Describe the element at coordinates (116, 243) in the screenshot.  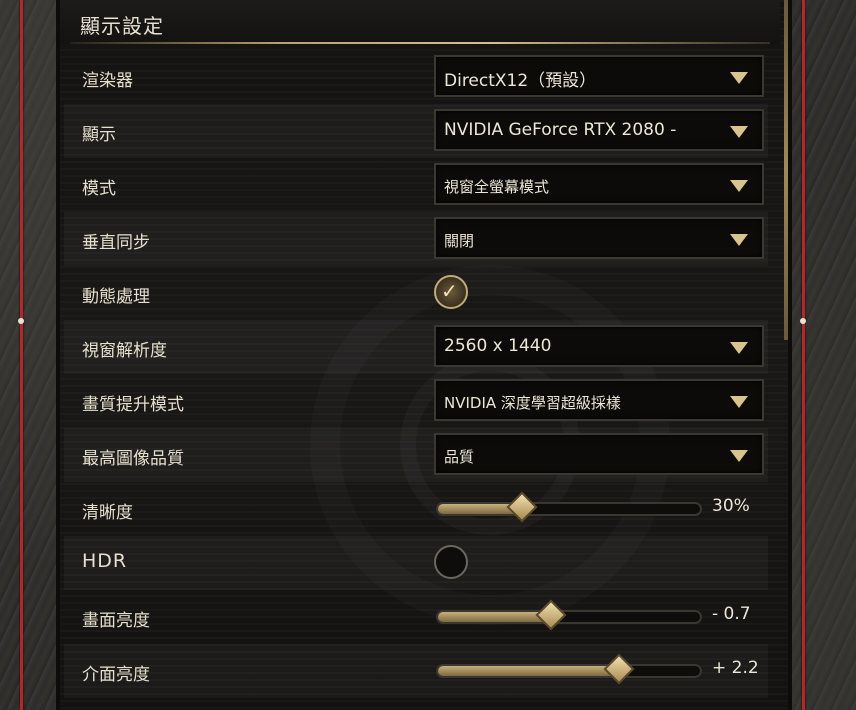
I see `setting-label: 垂直同步` at that location.